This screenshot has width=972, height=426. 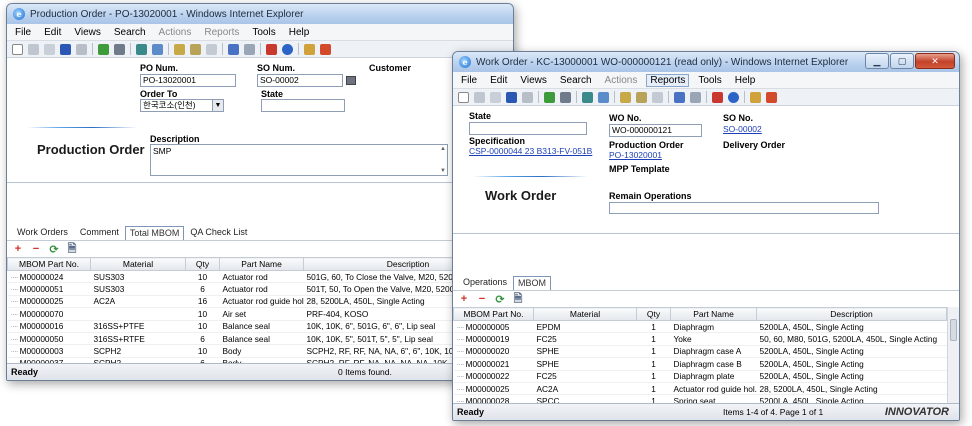 I want to click on po-menu-reports: Reports, so click(x=221, y=32).